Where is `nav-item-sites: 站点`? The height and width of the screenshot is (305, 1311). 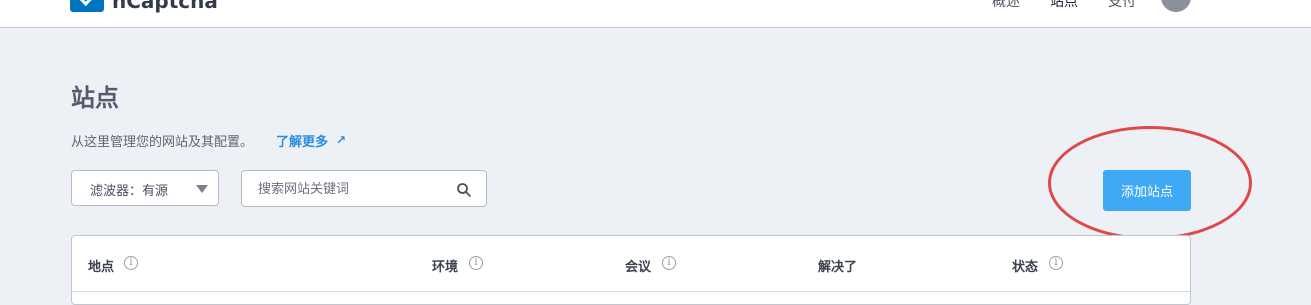 nav-item-sites: 站点 is located at coordinates (1064, 5).